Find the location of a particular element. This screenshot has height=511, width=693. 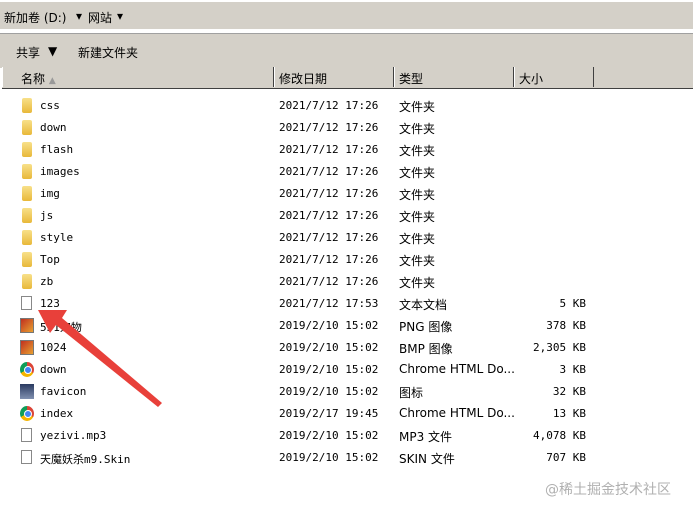

red-arrow-annotation is located at coordinates (100, 358).